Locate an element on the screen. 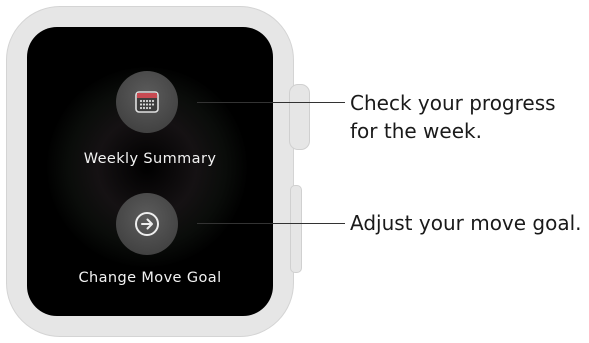 This screenshot has height=343, width=589. calendar-icon is located at coordinates (147, 102).